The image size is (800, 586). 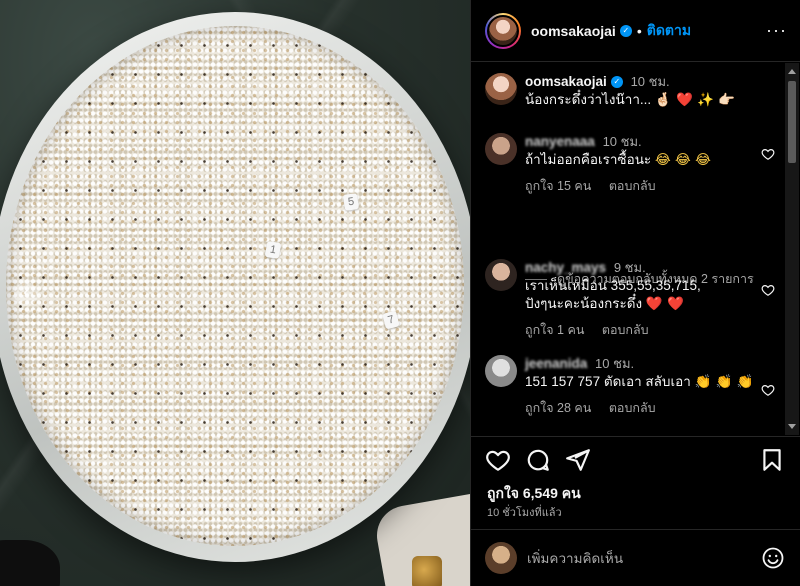 I want to click on carousel-prev-button: ‹, so click(x=26, y=294).